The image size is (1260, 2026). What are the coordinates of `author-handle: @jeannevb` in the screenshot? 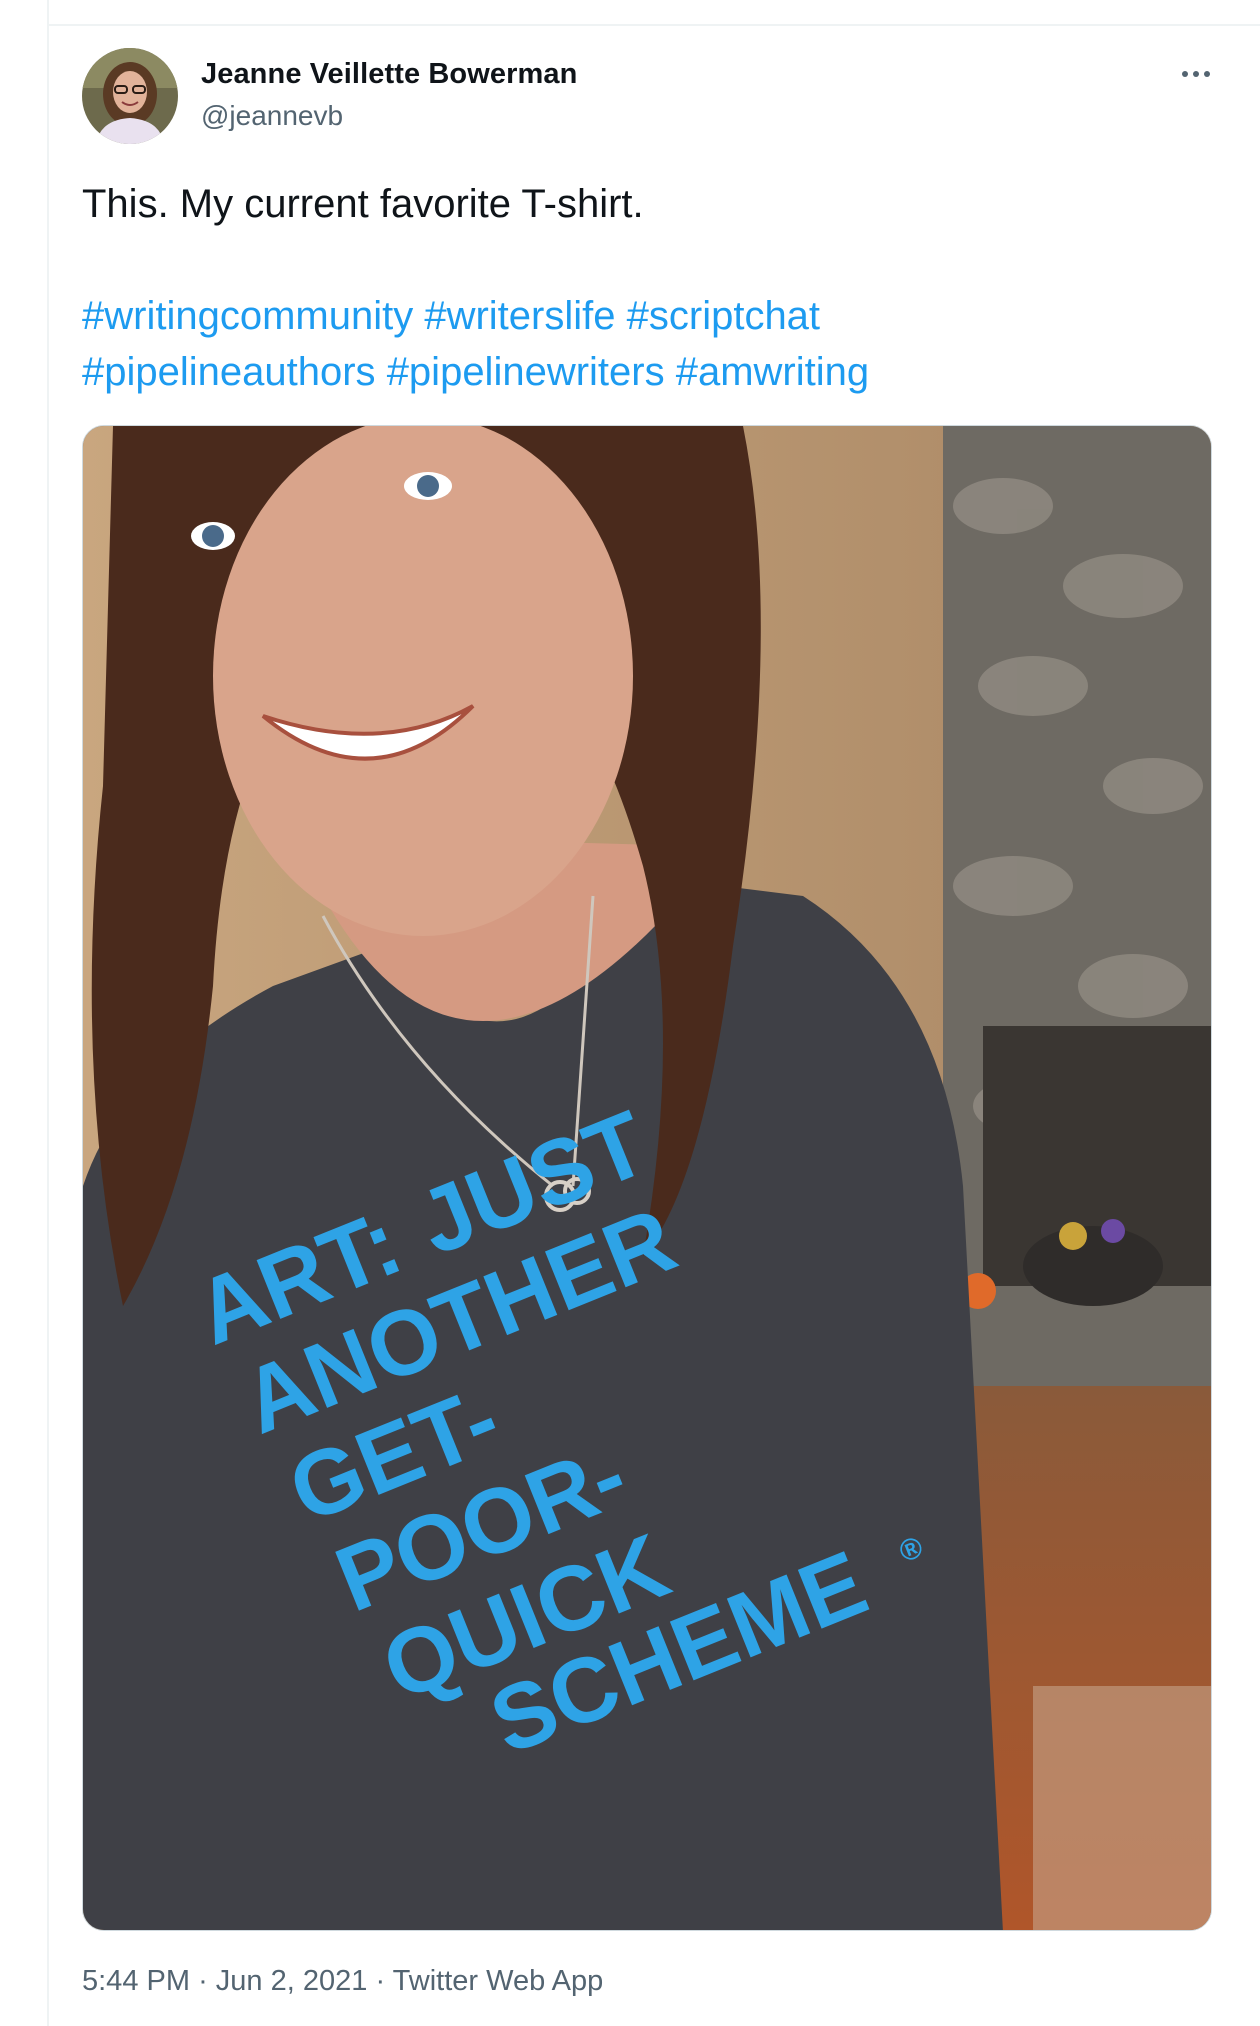 It's located at (272, 116).